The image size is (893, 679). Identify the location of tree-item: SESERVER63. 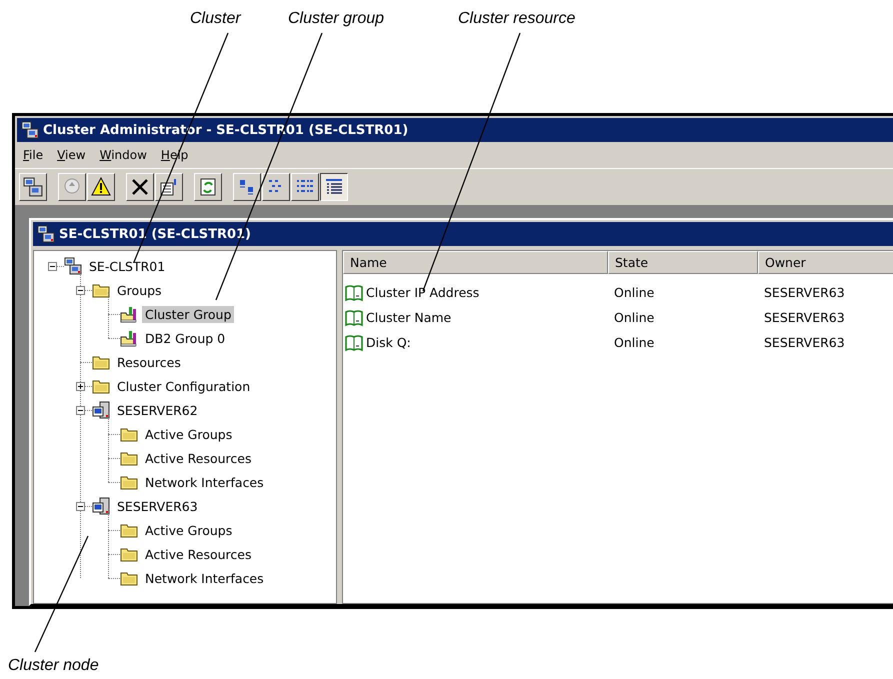
(157, 506).